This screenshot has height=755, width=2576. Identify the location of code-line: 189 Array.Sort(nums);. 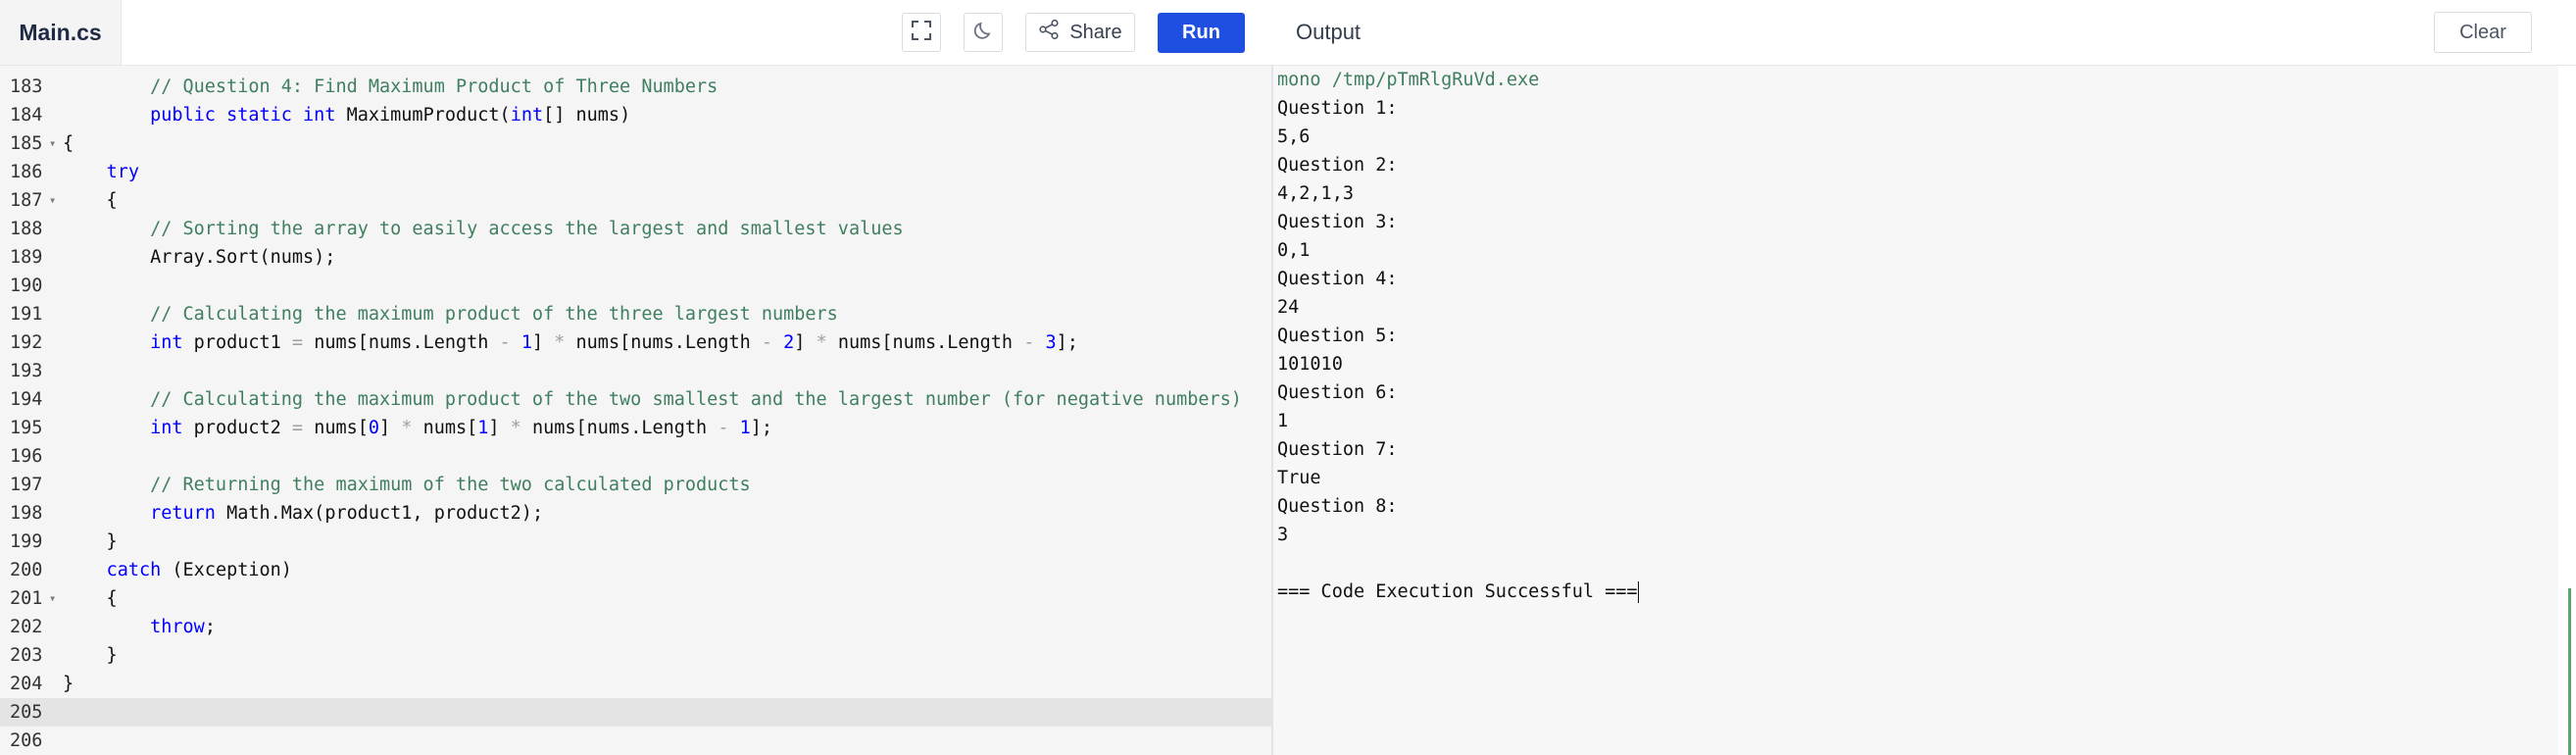
(635, 257).